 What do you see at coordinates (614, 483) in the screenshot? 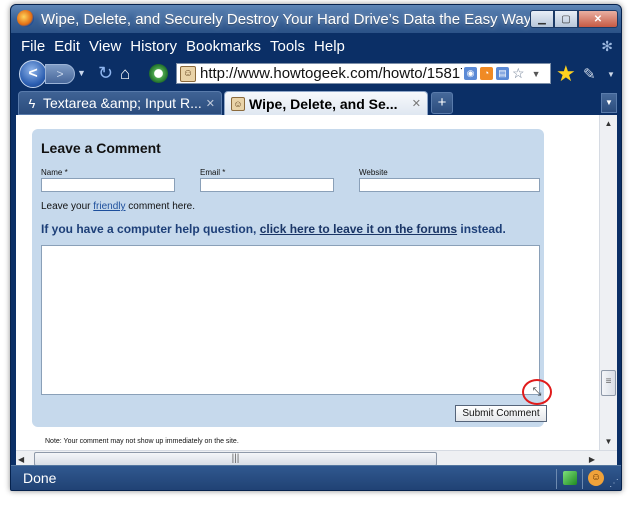
I see `resize-grip-icon: ⋰` at bounding box center [614, 483].